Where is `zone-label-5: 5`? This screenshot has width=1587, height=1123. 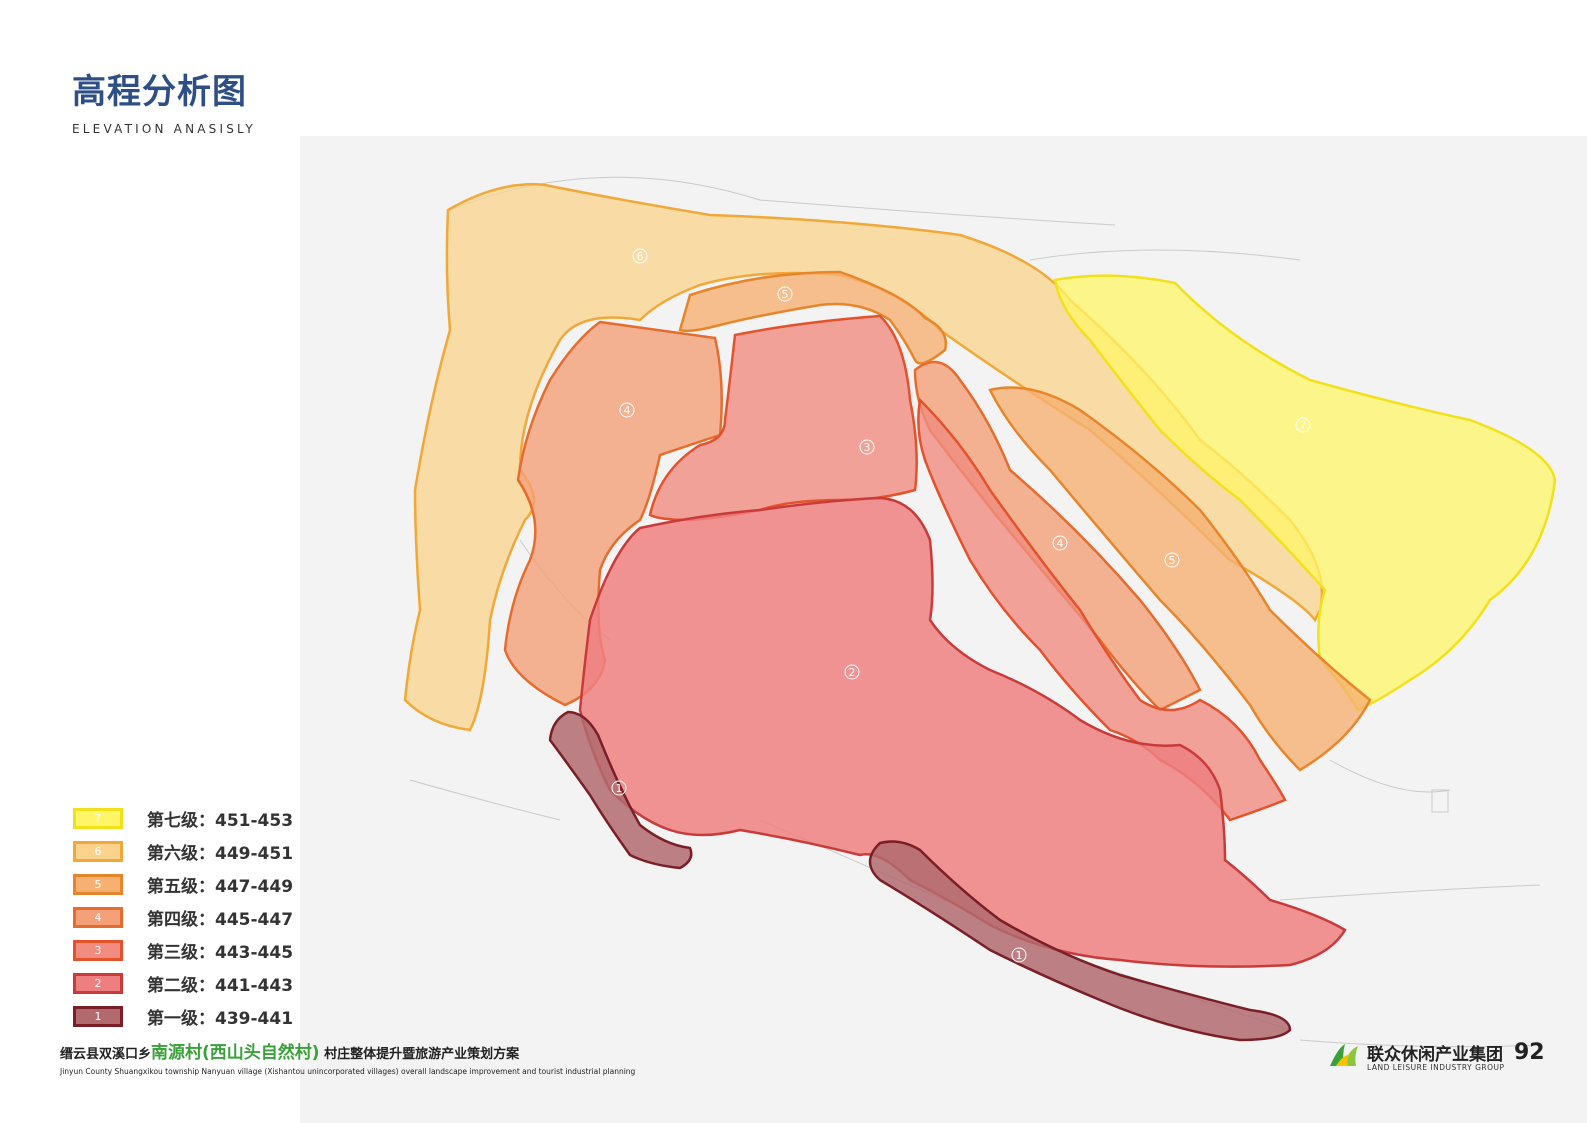
zone-label-5: 5 is located at coordinates (785, 294).